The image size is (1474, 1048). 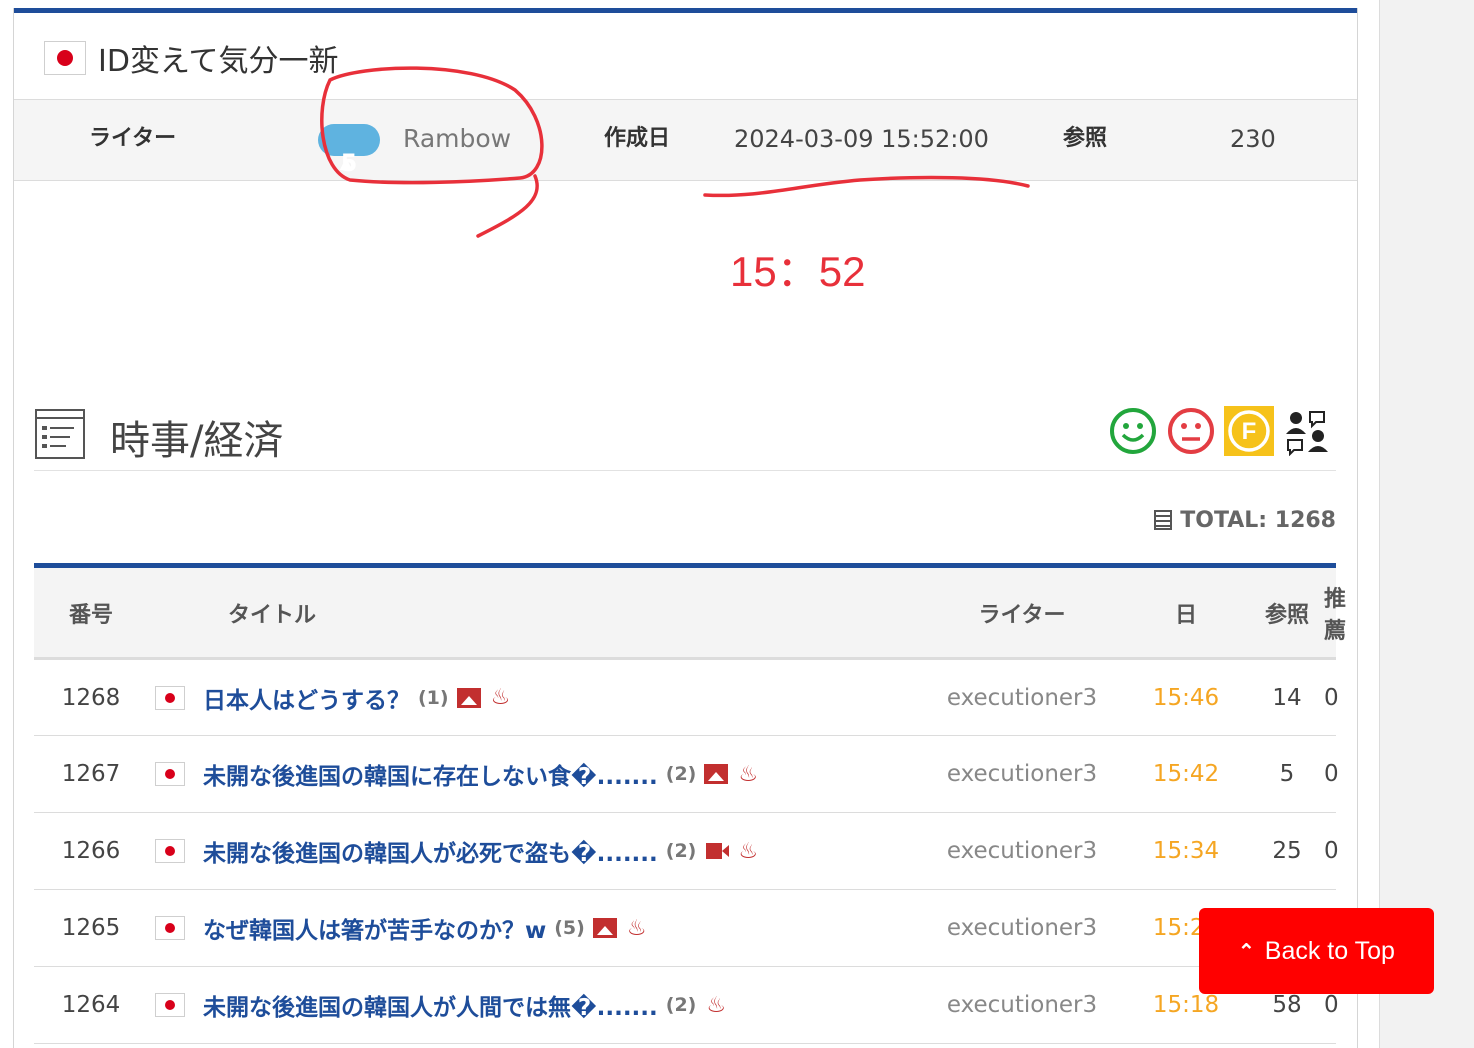 I want to click on table-header-row: 番号 タイトル ライター 日 参照 推薦, so click(x=690, y=612).